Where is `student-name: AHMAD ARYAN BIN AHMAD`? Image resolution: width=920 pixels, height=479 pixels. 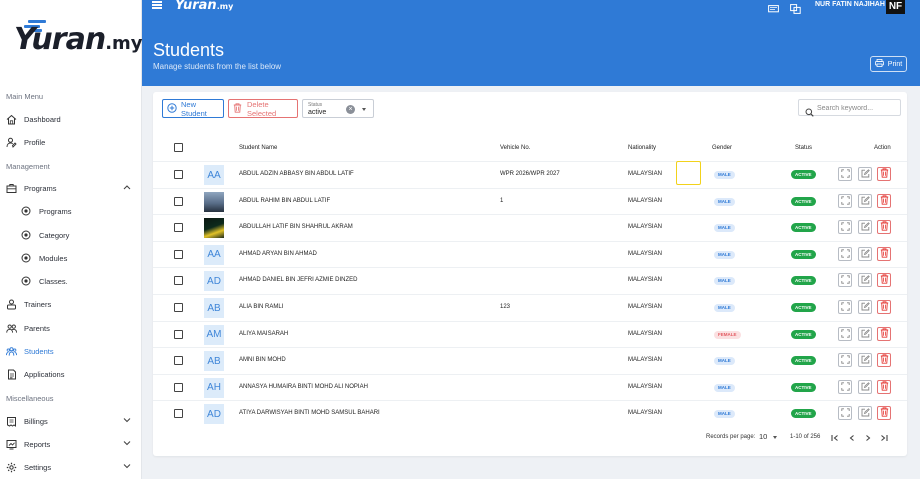
student-name: AHMAD ARYAN BIN AHMAD is located at coordinates (278, 254).